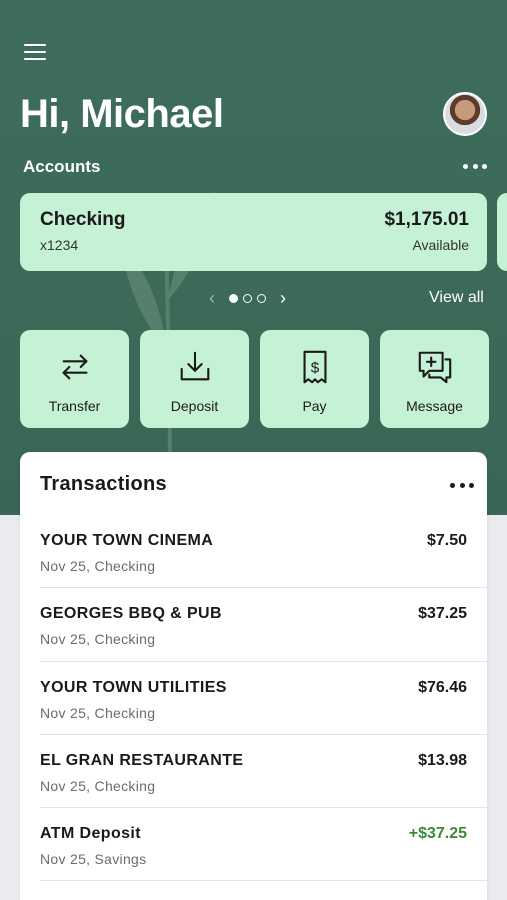 Image resolution: width=507 pixels, height=900 pixels. What do you see at coordinates (122, 114) in the screenshot?
I see `greeting-title: Hi, Michael` at bounding box center [122, 114].